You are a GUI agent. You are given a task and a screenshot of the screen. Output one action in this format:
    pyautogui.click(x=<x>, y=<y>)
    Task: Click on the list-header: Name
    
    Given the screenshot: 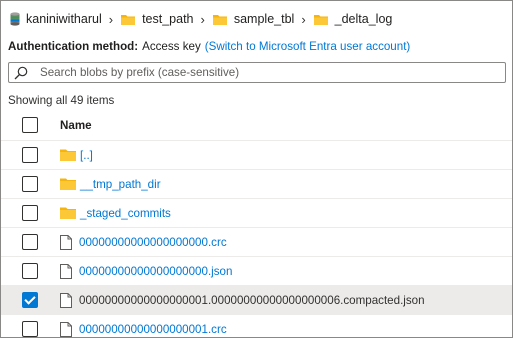 What is the action you would take?
    pyautogui.click(x=256, y=125)
    